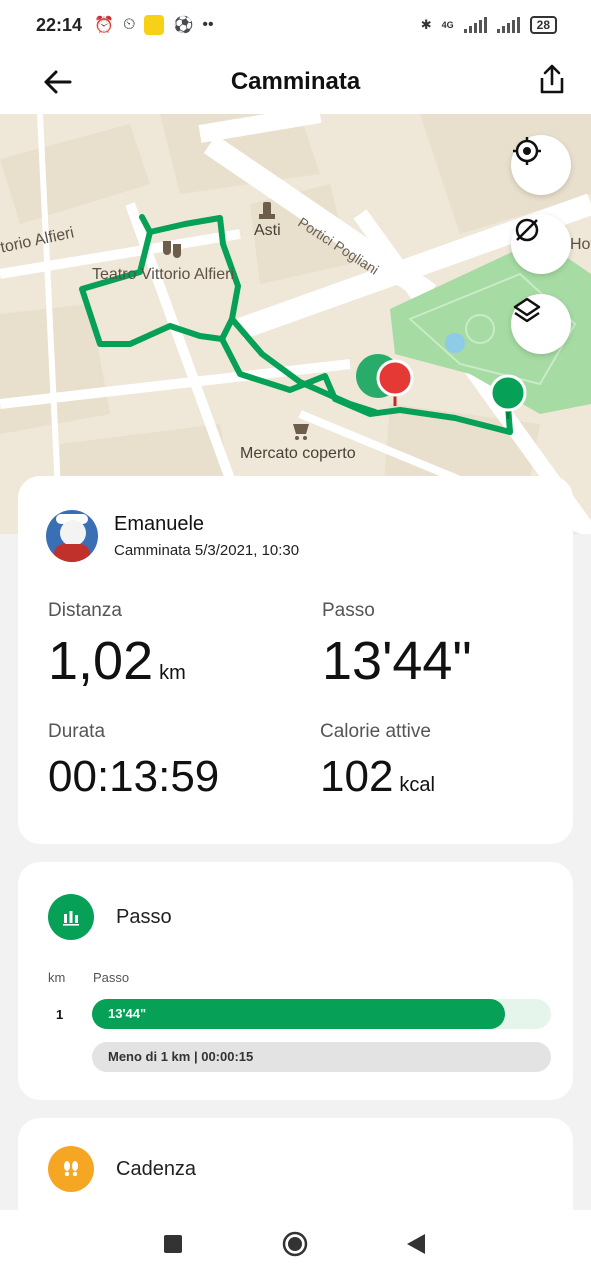 The width and height of the screenshot is (591, 1280). I want to click on layers-icon, so click(527, 310).